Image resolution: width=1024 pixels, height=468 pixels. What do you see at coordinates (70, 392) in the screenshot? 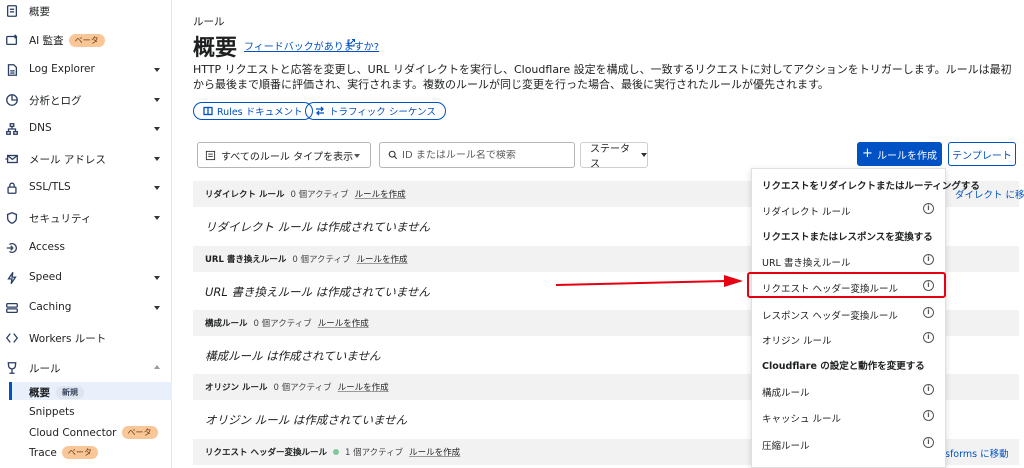
I see `new-badge: 新規` at bounding box center [70, 392].